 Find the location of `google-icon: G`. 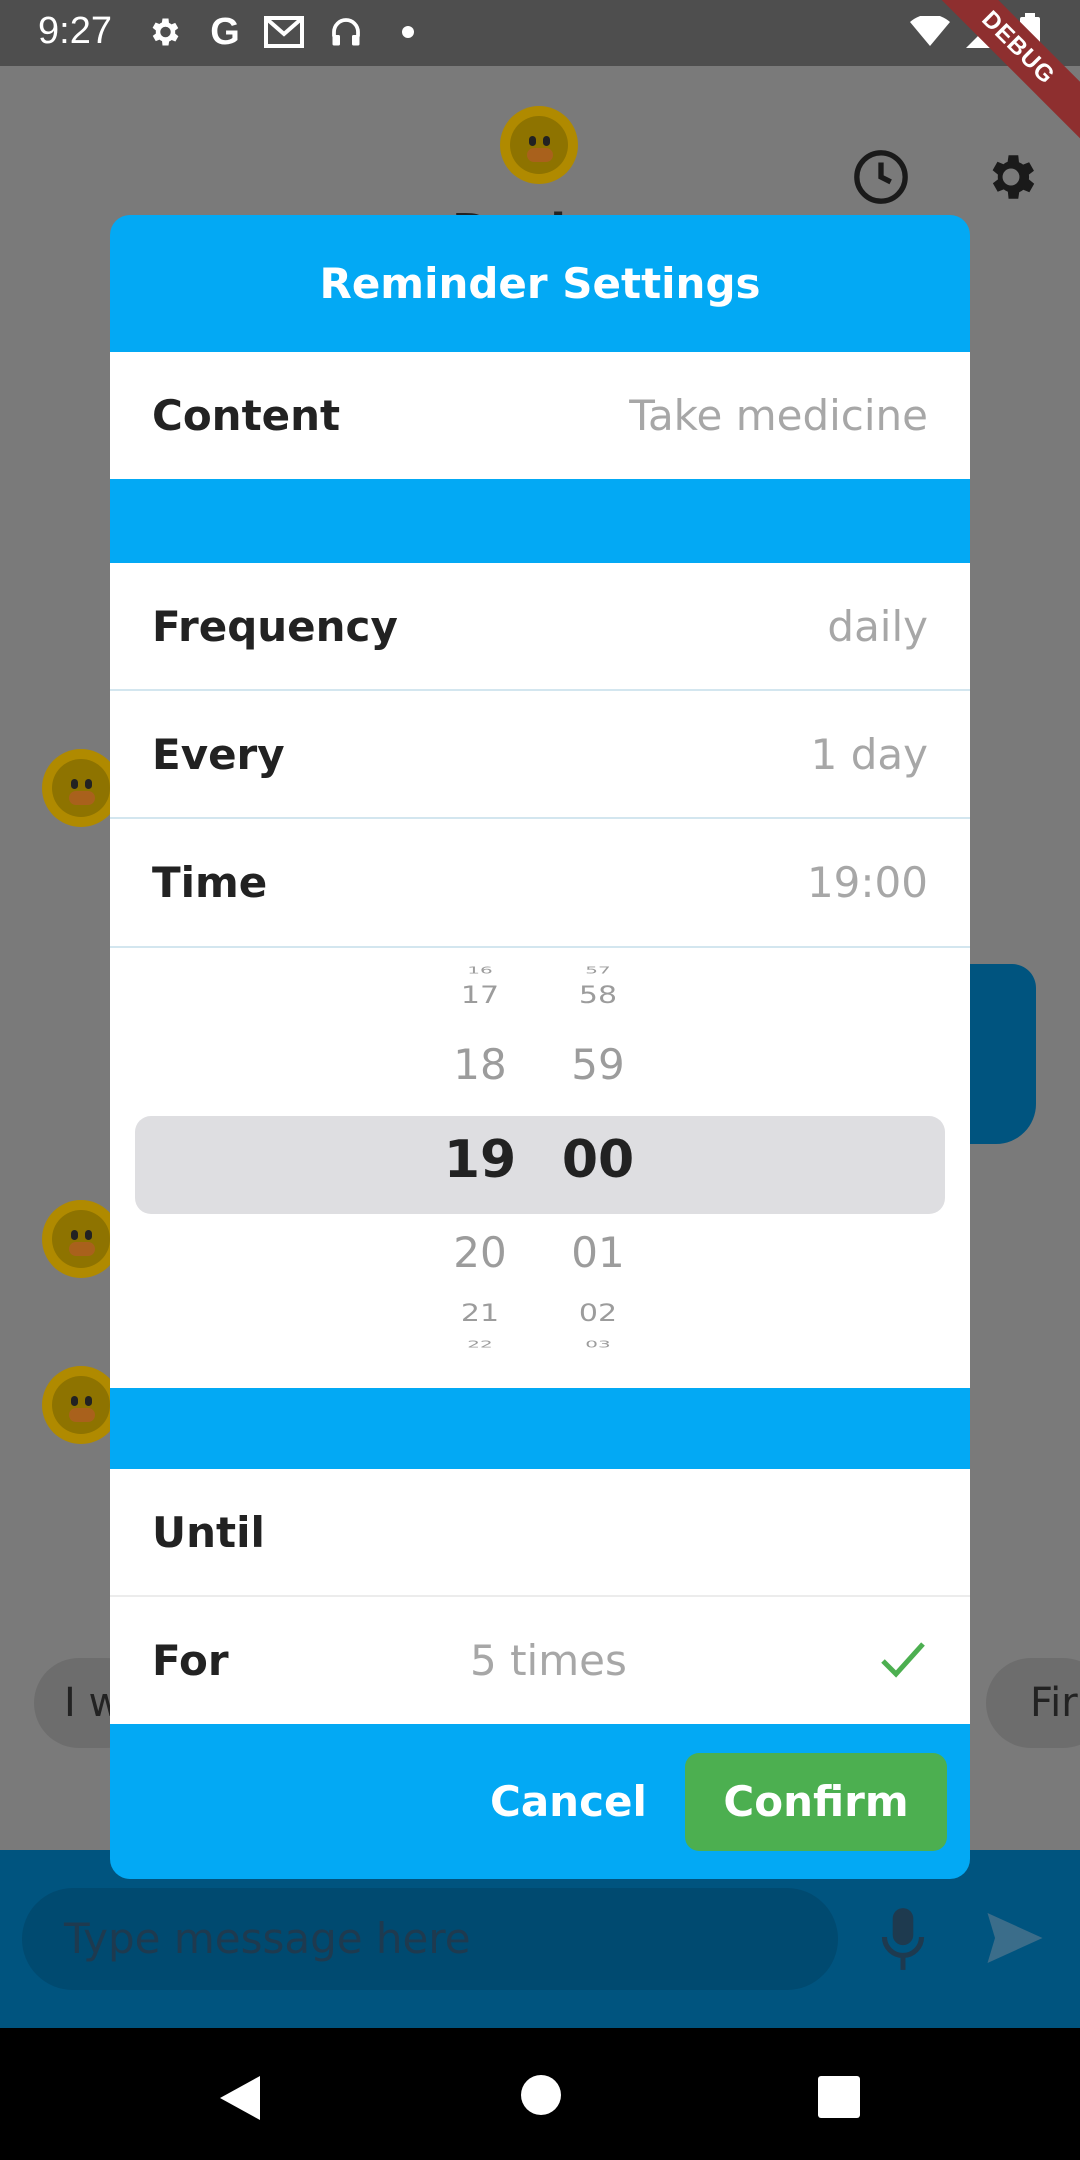

google-icon: G is located at coordinates (225, 31).